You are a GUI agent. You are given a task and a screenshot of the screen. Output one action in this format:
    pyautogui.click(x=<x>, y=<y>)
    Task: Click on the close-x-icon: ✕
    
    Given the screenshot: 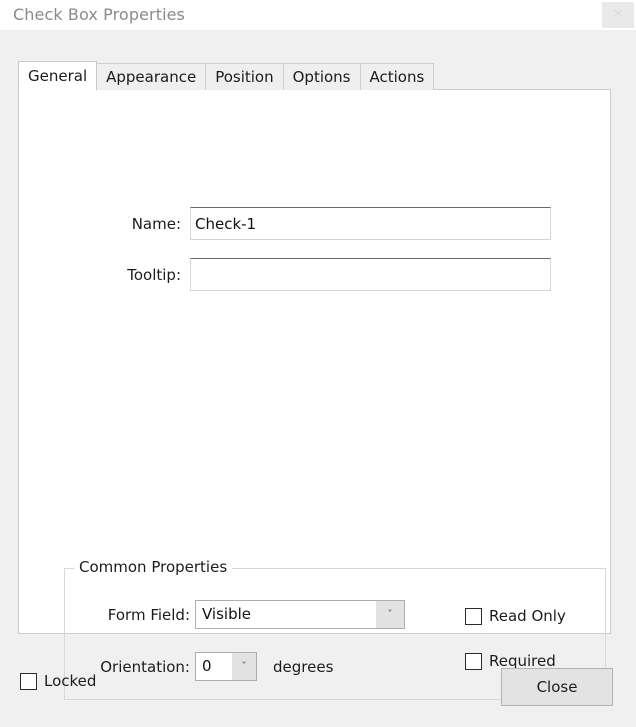 What is the action you would take?
    pyautogui.click(x=618, y=15)
    